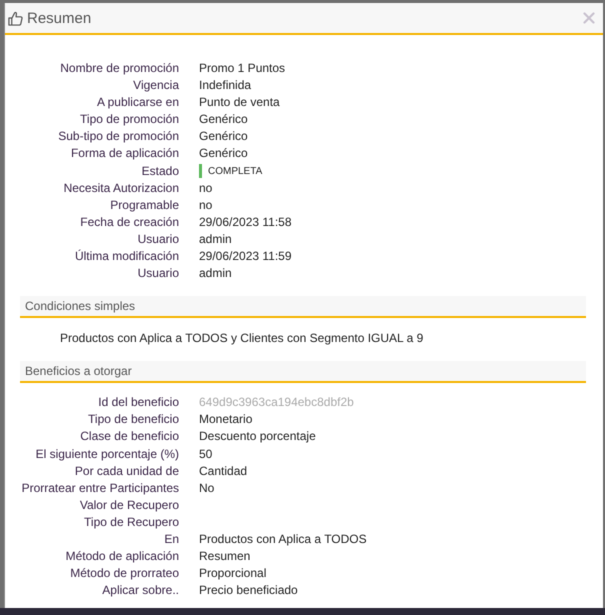 The width and height of the screenshot is (605, 615). Describe the element at coordinates (205, 454) in the screenshot. I see `field-value: 50` at that location.